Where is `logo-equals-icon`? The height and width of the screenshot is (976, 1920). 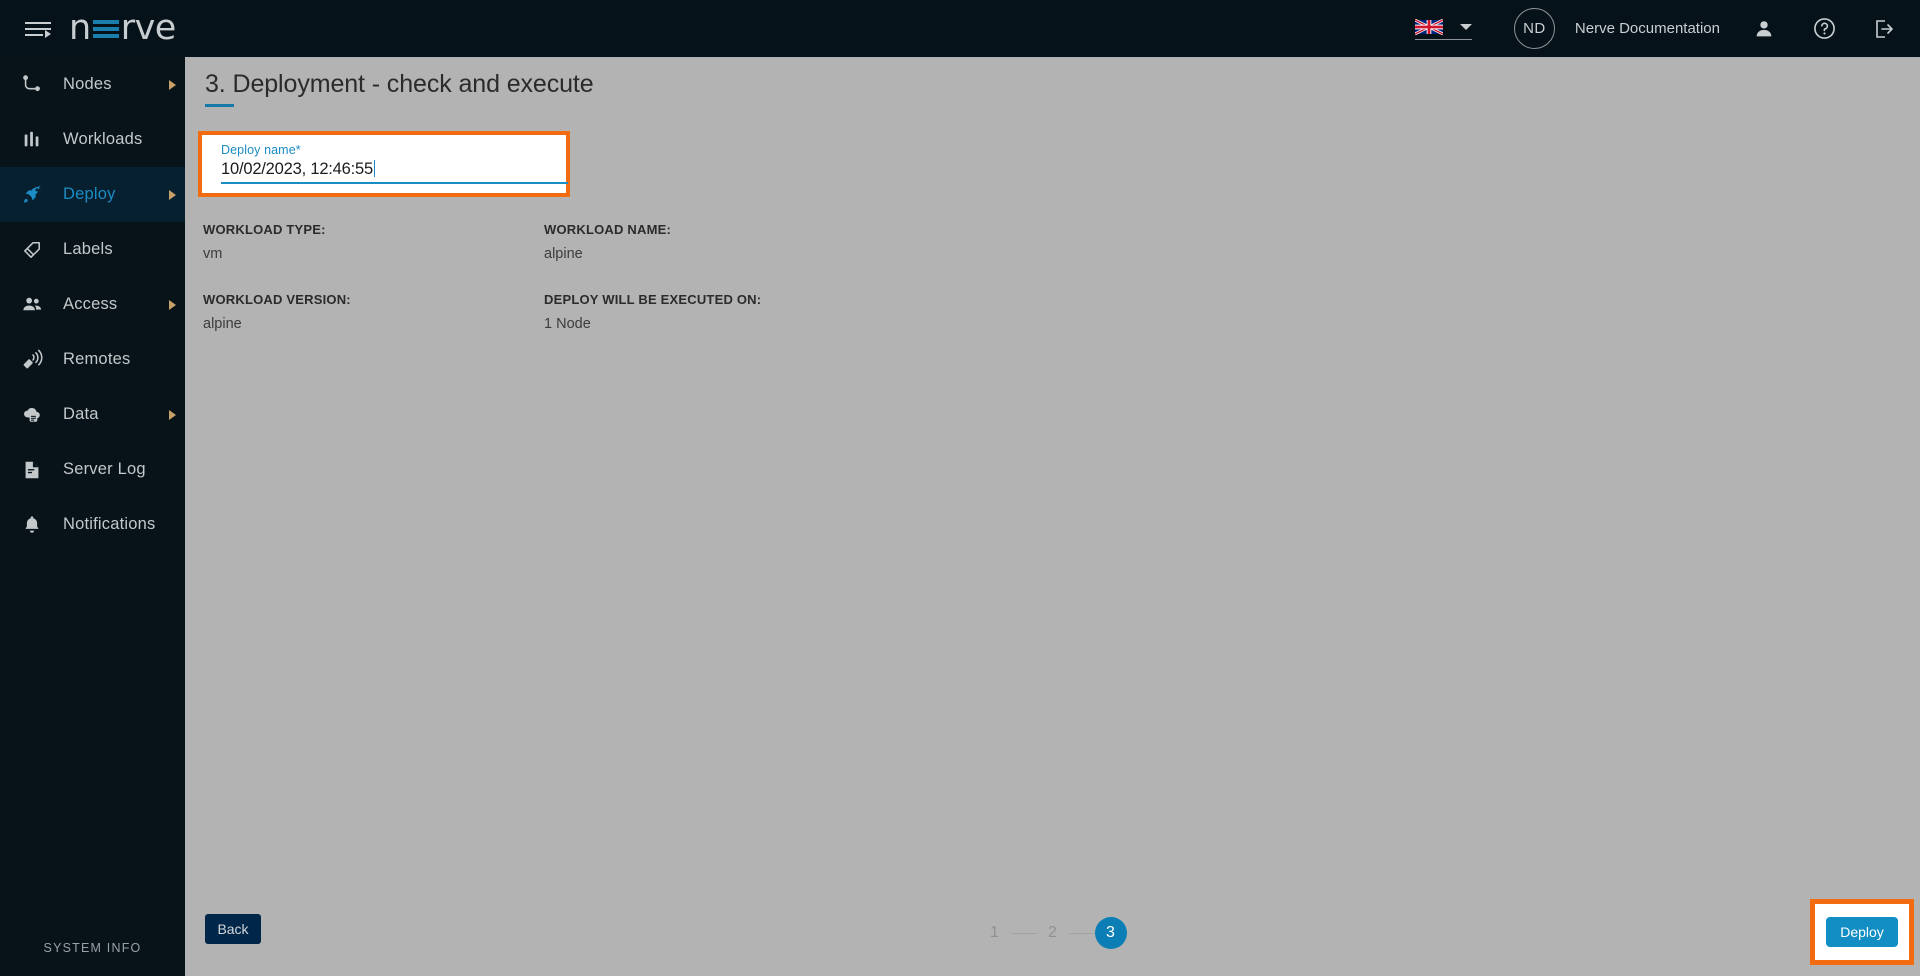
logo-equals-icon is located at coordinates (105, 29).